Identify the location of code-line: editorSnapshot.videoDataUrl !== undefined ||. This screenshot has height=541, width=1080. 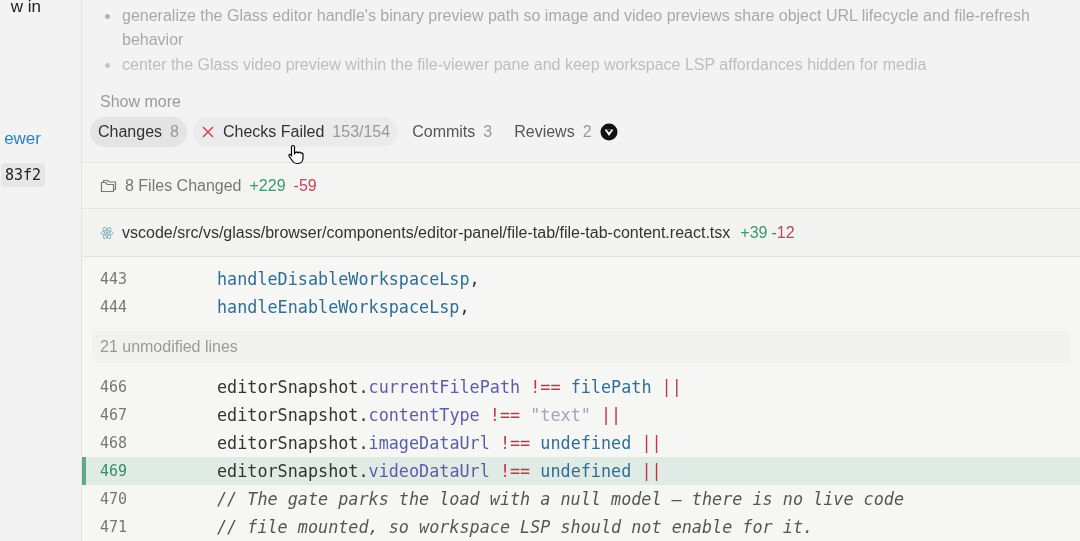
(439, 471).